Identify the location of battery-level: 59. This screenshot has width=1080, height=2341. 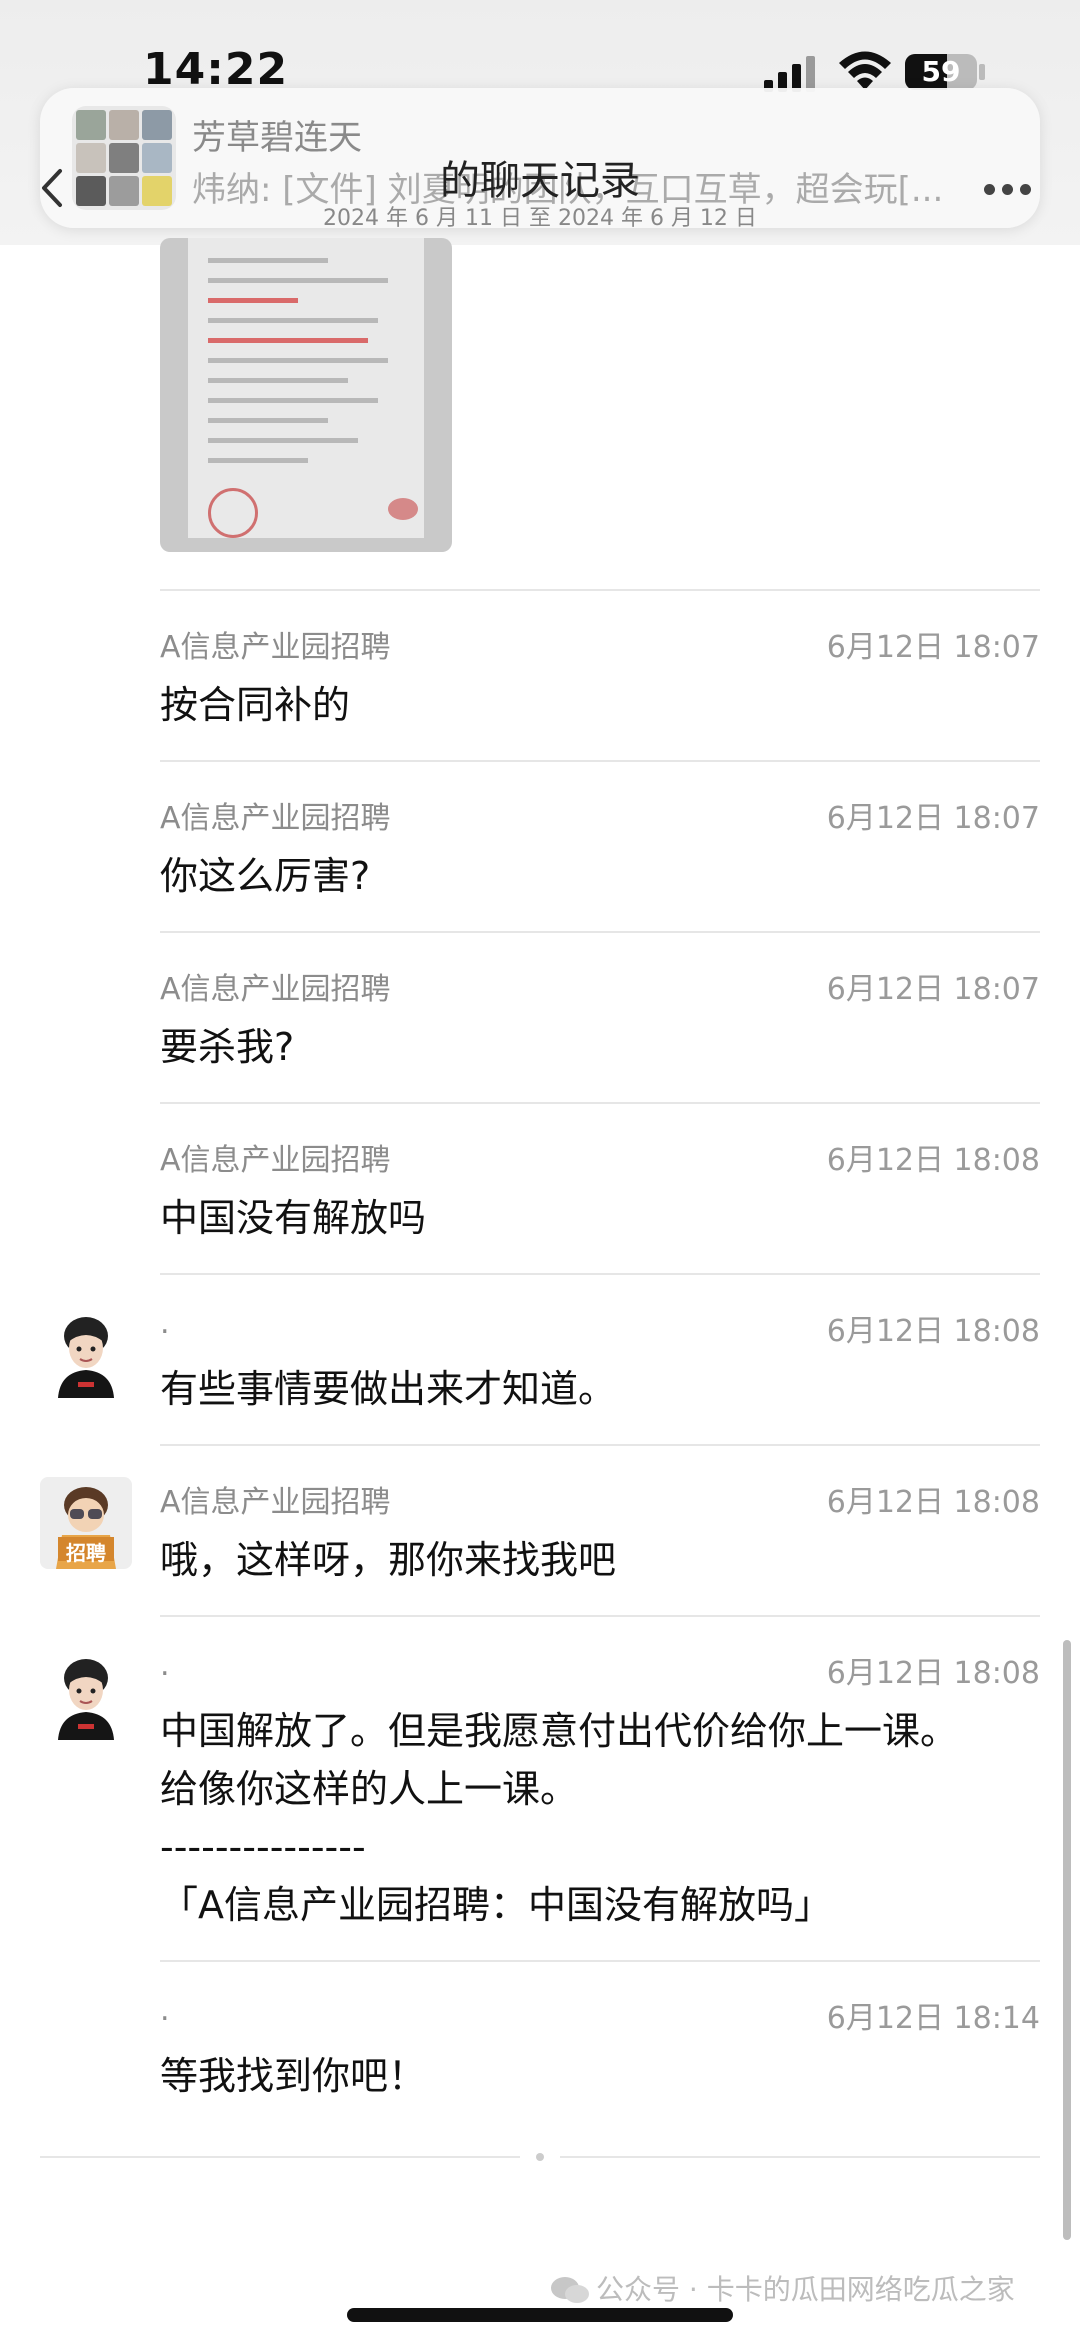
(941, 71).